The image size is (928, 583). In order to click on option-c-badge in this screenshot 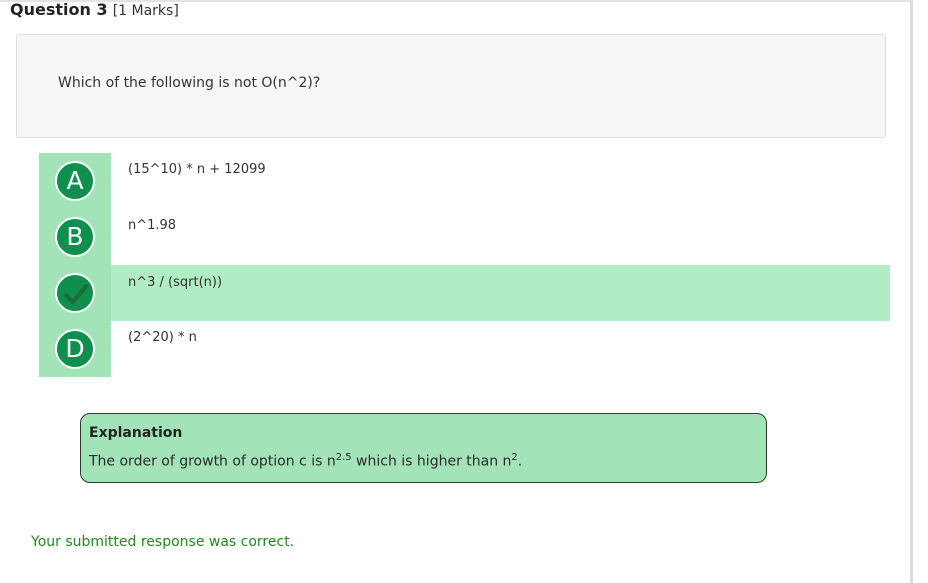, I will do `click(75, 293)`.